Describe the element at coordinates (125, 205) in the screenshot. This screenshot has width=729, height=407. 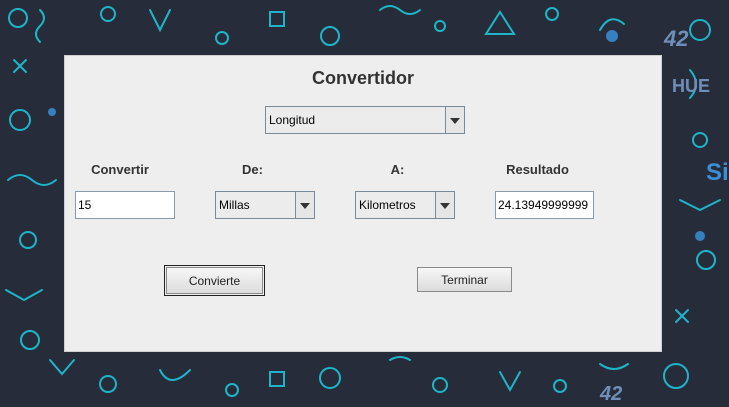
I see `convert-value-input` at that location.